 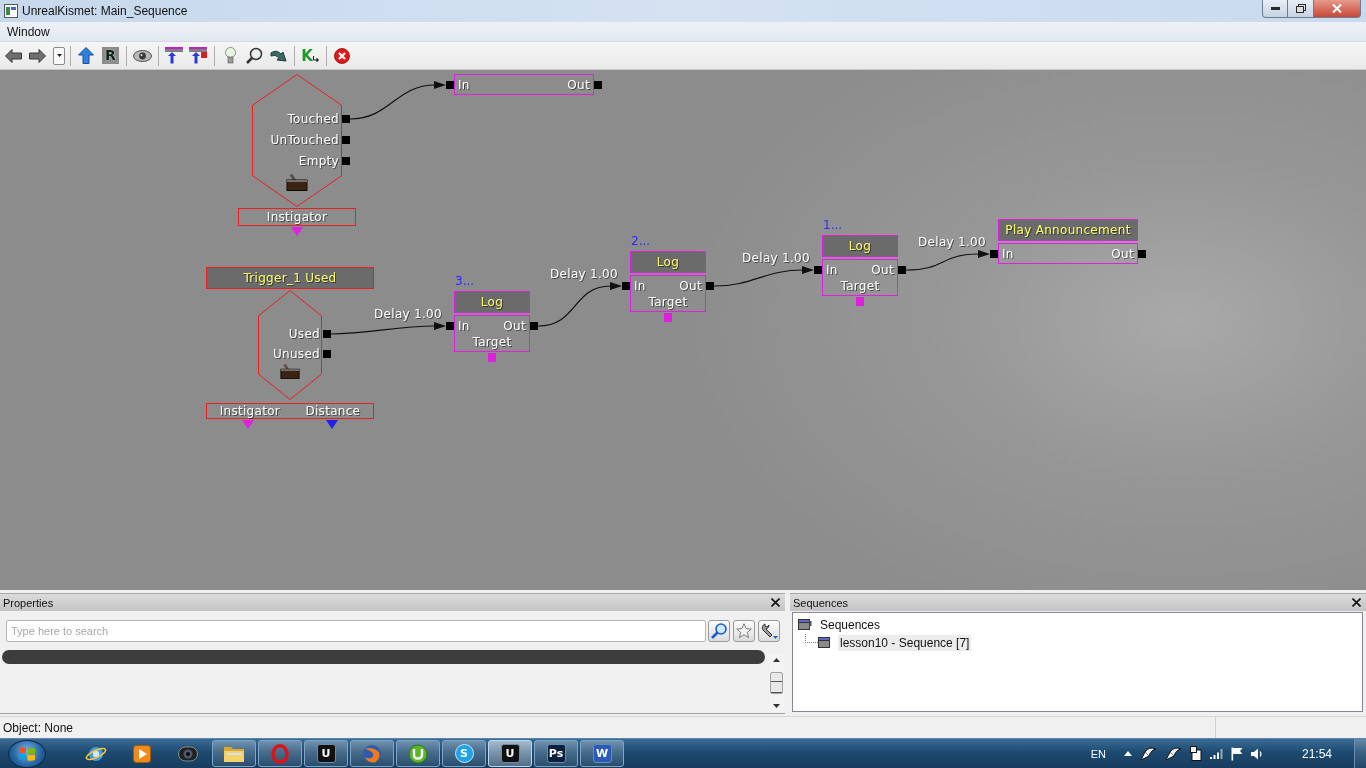 I want to click on maximize-button, so click(x=1301, y=9).